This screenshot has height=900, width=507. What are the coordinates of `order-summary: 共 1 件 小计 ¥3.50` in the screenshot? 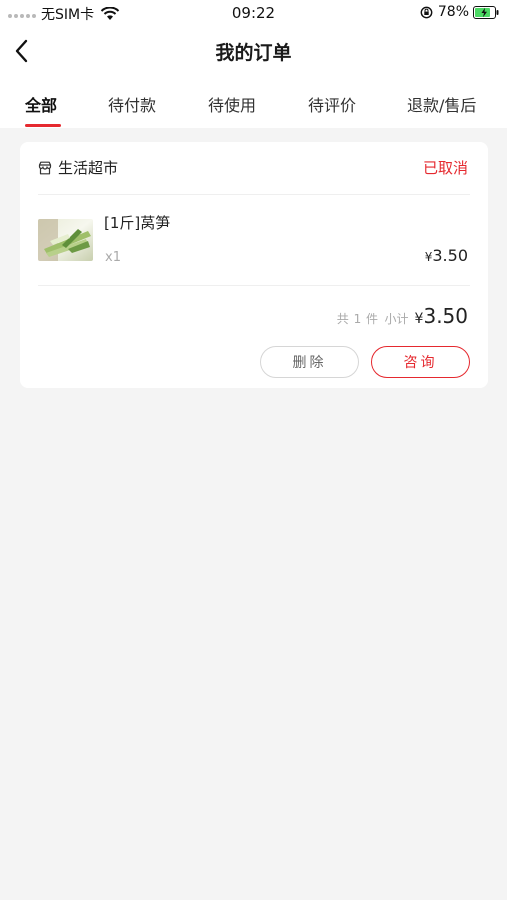 It's located at (402, 316).